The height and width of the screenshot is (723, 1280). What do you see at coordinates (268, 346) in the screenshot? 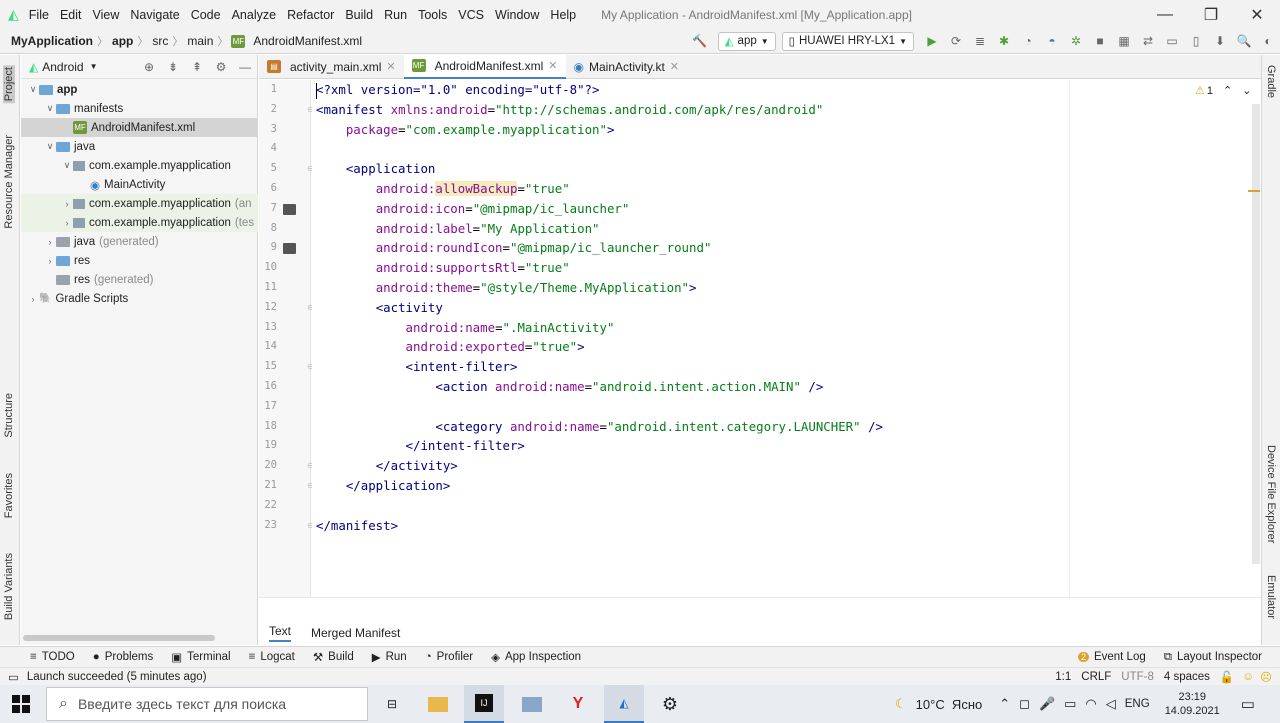
I see `line-number: 14` at bounding box center [268, 346].